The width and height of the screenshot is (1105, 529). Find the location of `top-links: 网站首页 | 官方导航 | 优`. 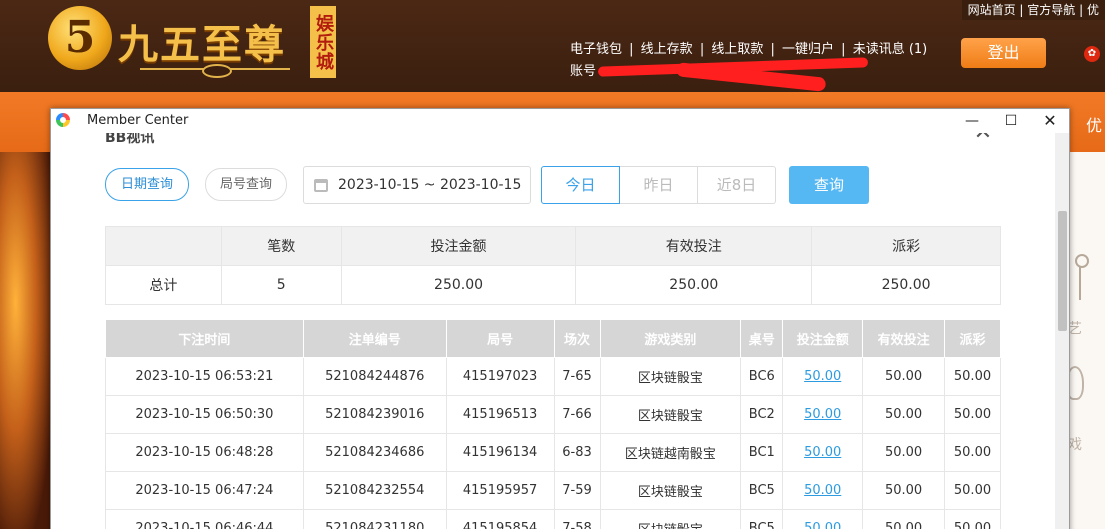

top-links: 网站首页 | 官方导航 | 优 is located at coordinates (1033, 10).